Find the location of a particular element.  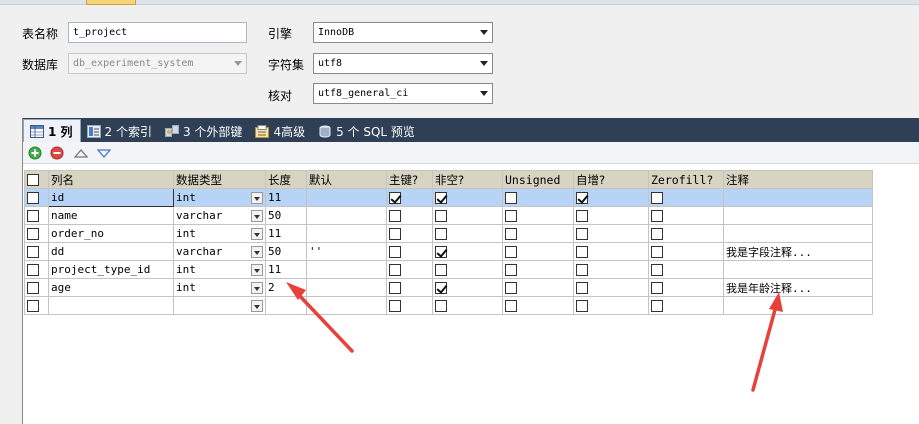

select-all-checkbox is located at coordinates (33, 180).